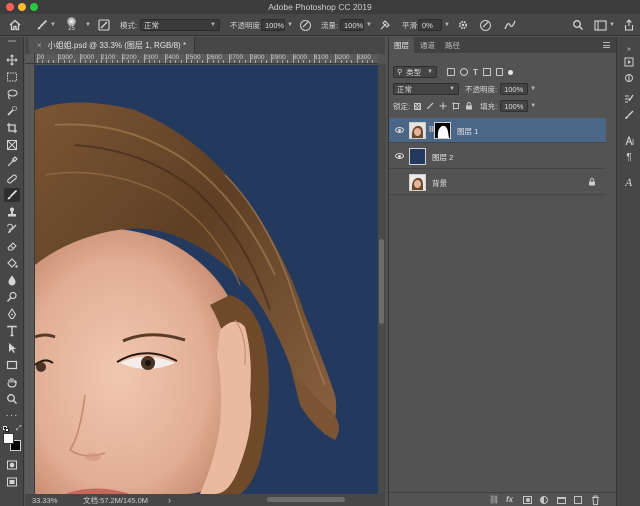 The height and width of the screenshot is (506, 640). What do you see at coordinates (629, 115) in the screenshot?
I see `swatches-icon` at bounding box center [629, 115].